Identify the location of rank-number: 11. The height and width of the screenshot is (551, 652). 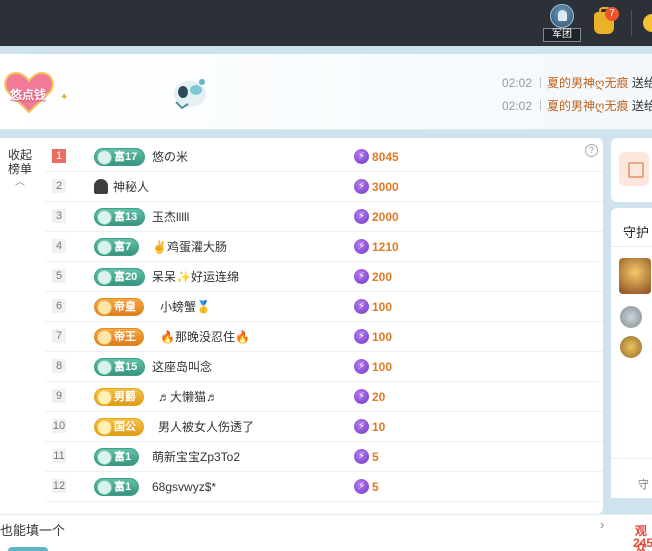
(59, 456).